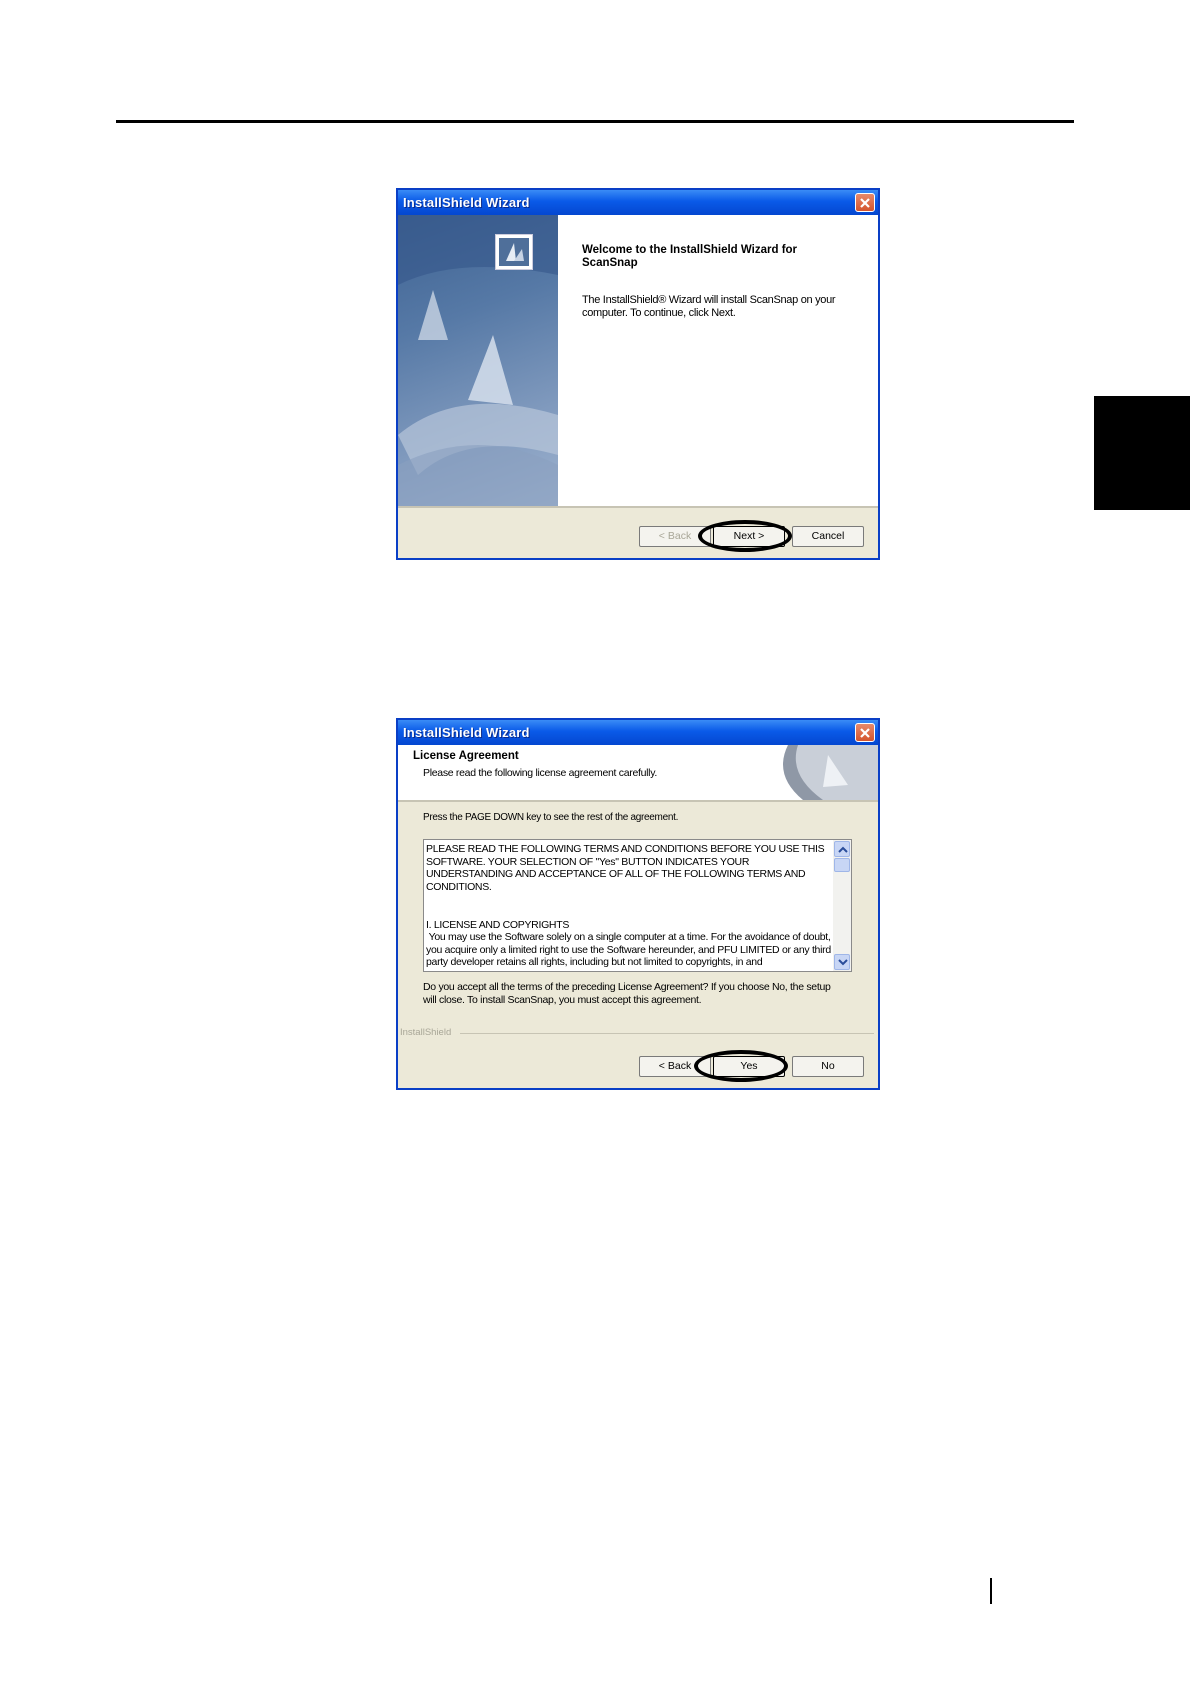  I want to click on scroll-down-button, so click(842, 962).